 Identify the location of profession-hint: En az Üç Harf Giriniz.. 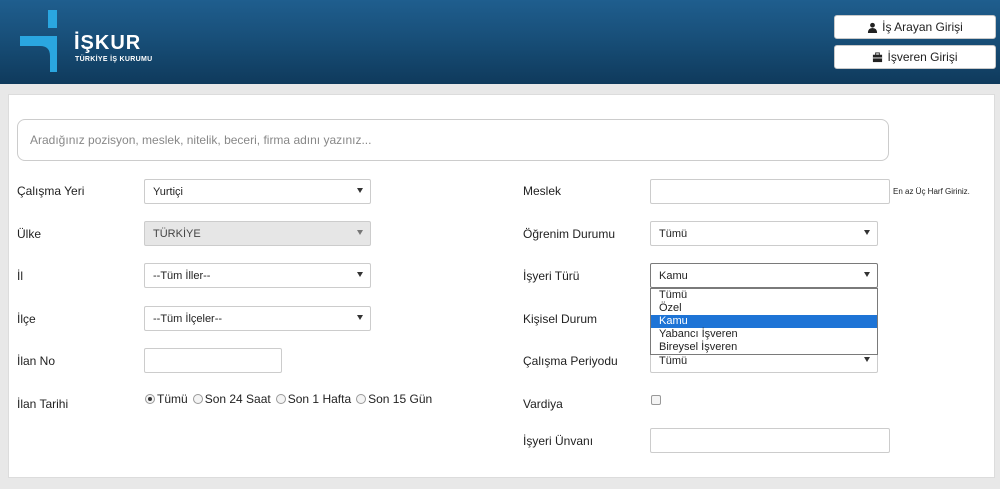
(931, 191).